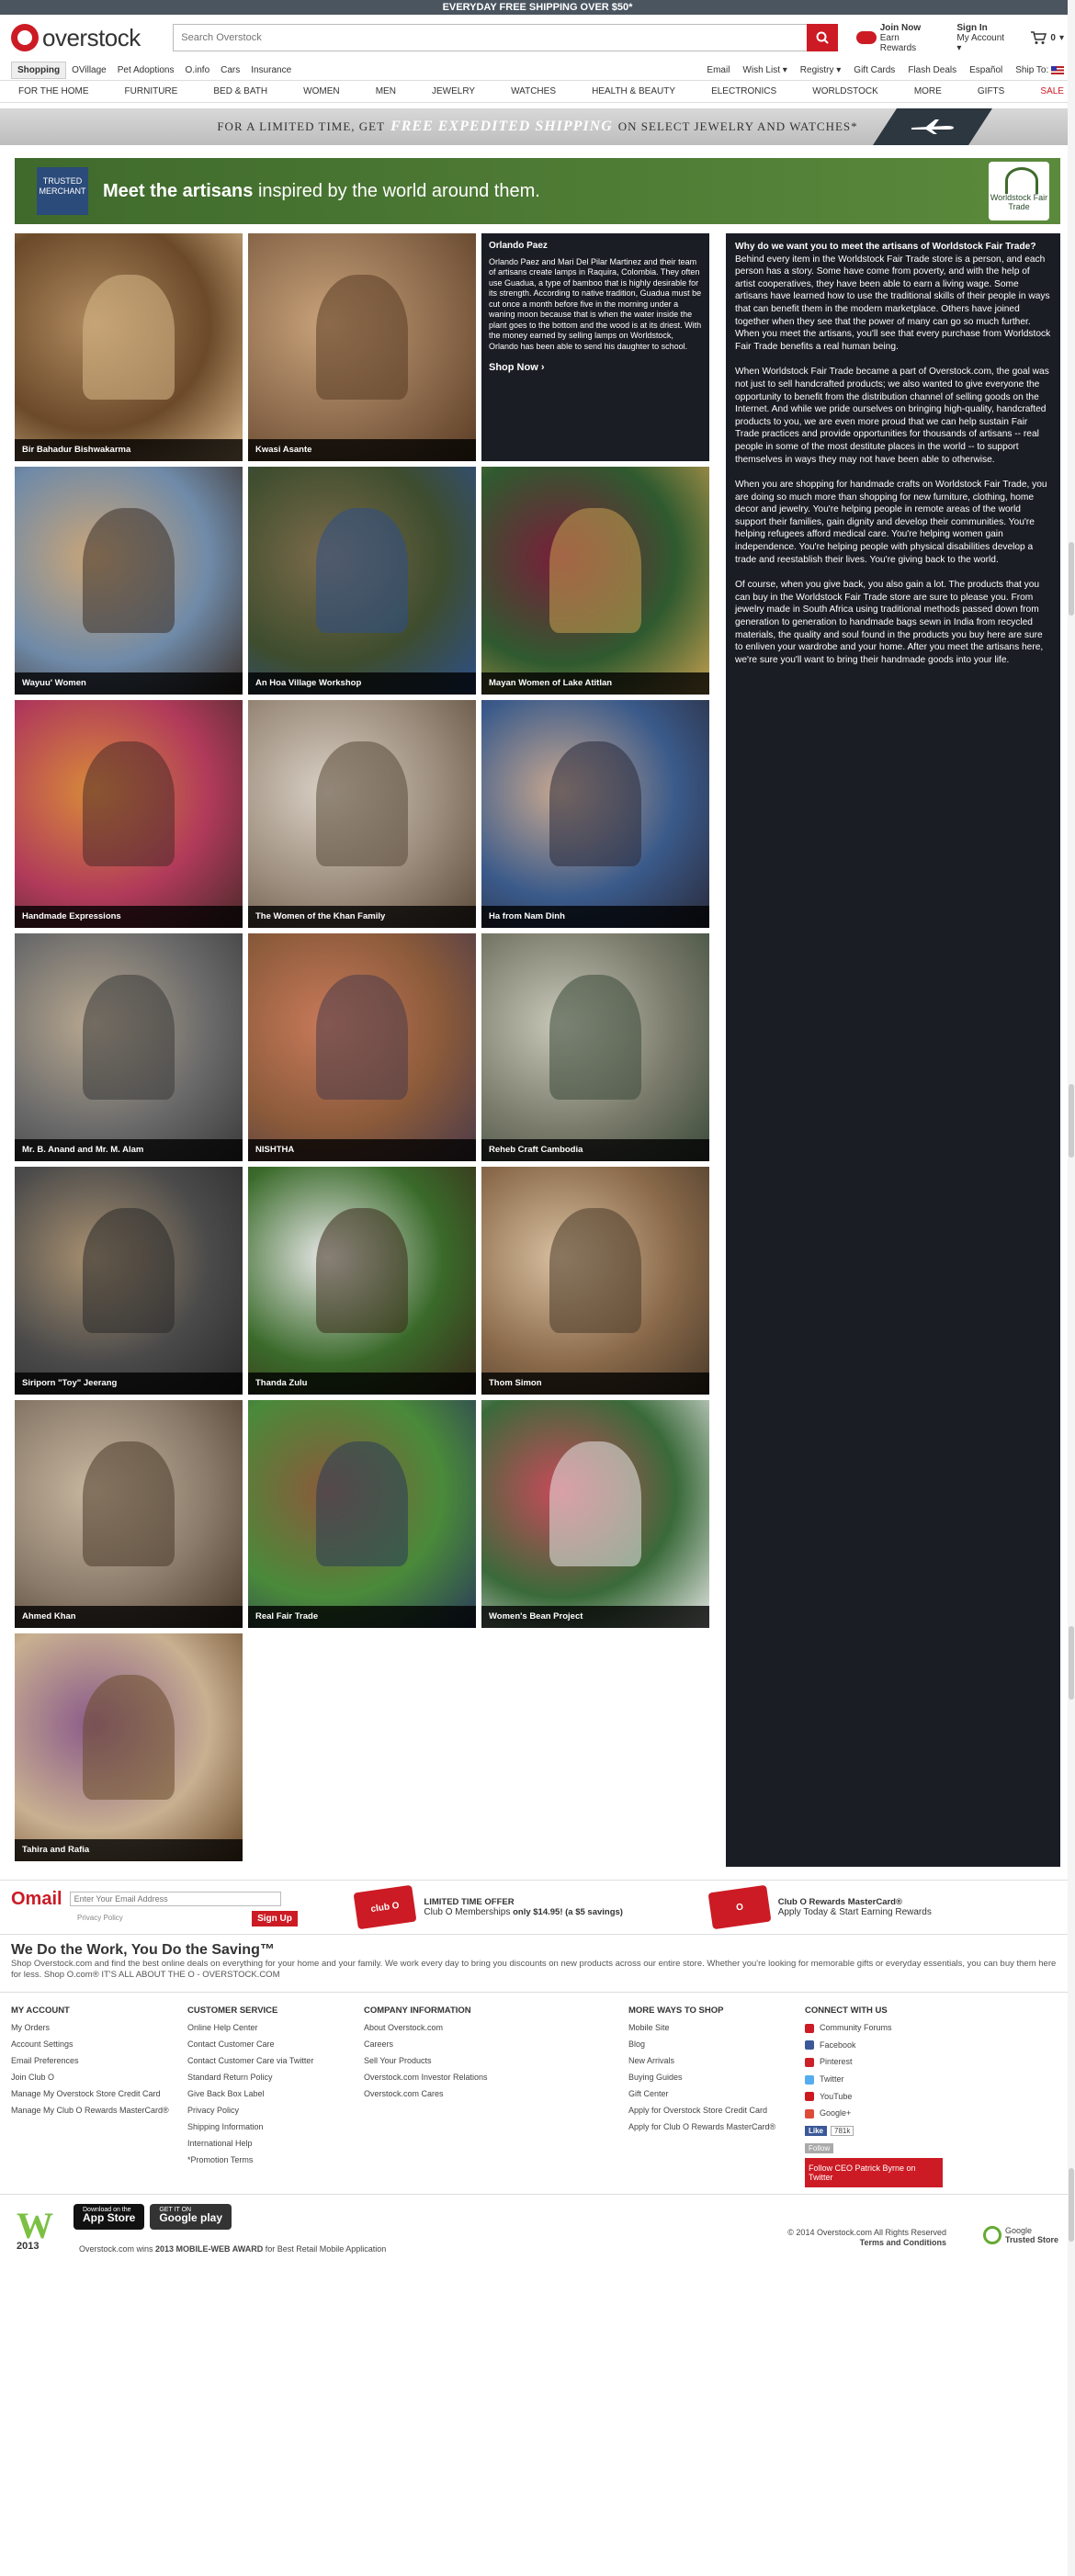 This screenshot has width=1075, height=2576. Describe the element at coordinates (99, 2028) in the screenshot. I see `footer-link: My Orders` at that location.